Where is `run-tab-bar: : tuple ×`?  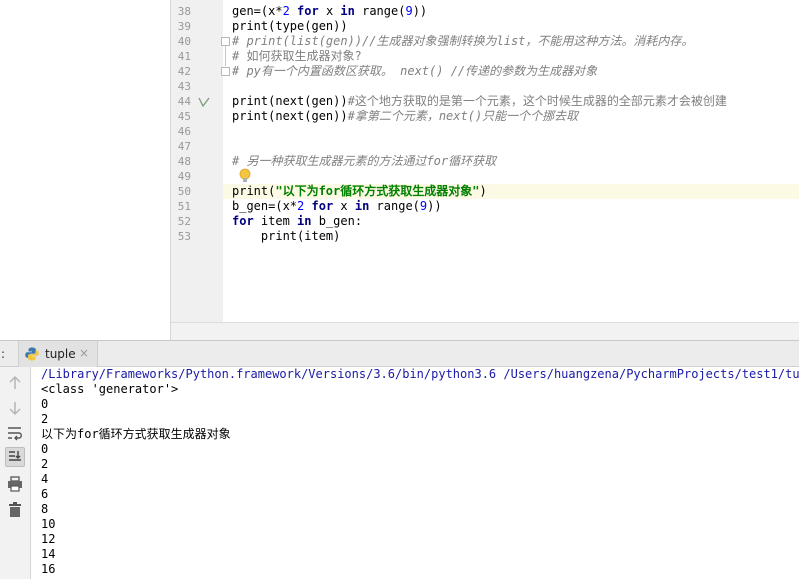
run-tab-bar: : tuple × is located at coordinates (399, 353).